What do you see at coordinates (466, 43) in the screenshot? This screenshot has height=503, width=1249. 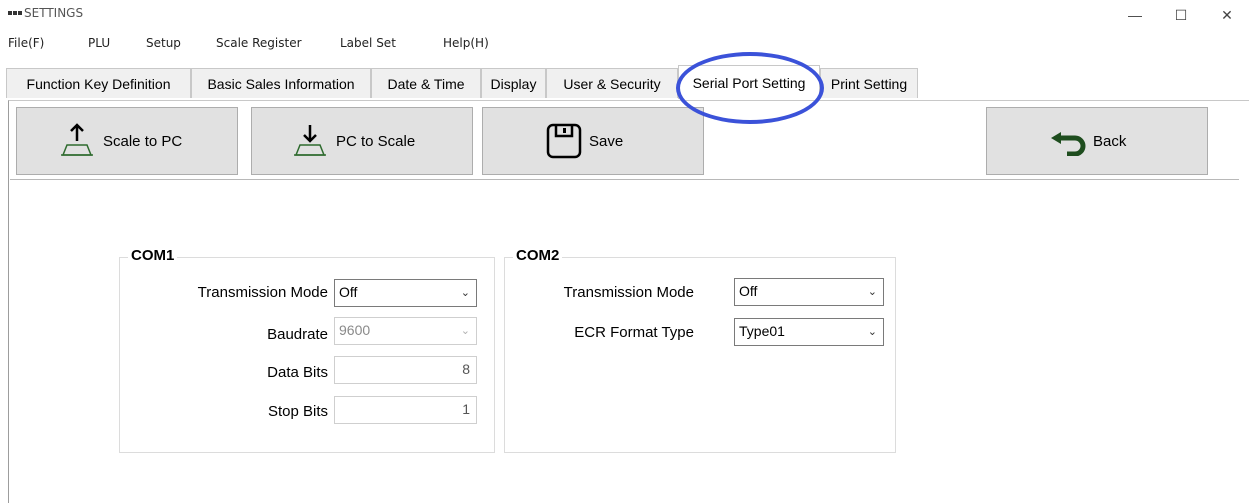 I see `menu-help: Help(H)` at bounding box center [466, 43].